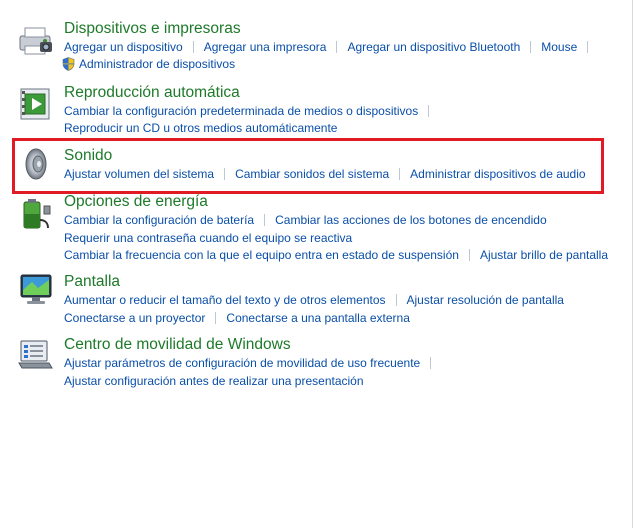 Image resolution: width=633 pixels, height=528 pixels. I want to click on printer-camera-icon, so click(35, 41).